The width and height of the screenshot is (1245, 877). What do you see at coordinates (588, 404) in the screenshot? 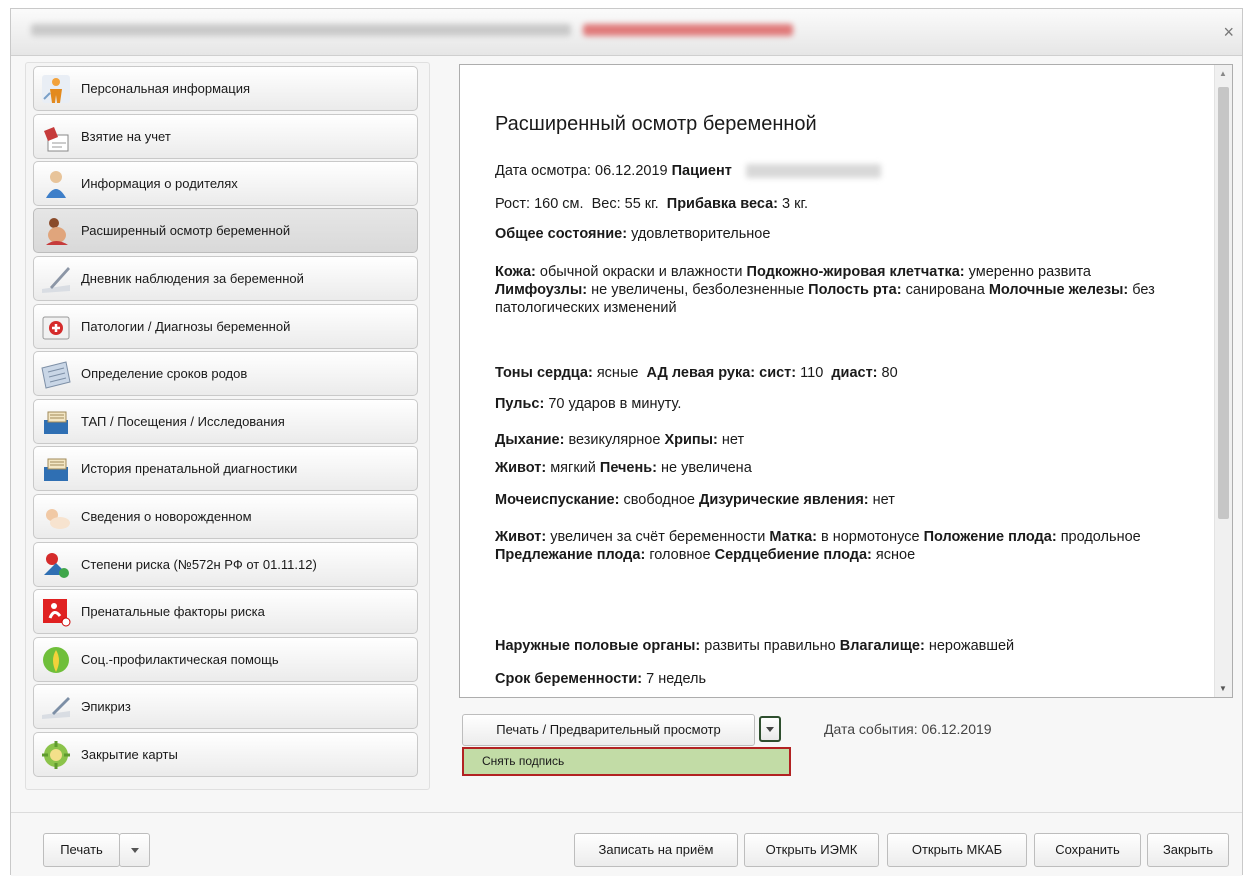
I see `pulse-line: Пульс: 70 ударов в минуту.` at bounding box center [588, 404].